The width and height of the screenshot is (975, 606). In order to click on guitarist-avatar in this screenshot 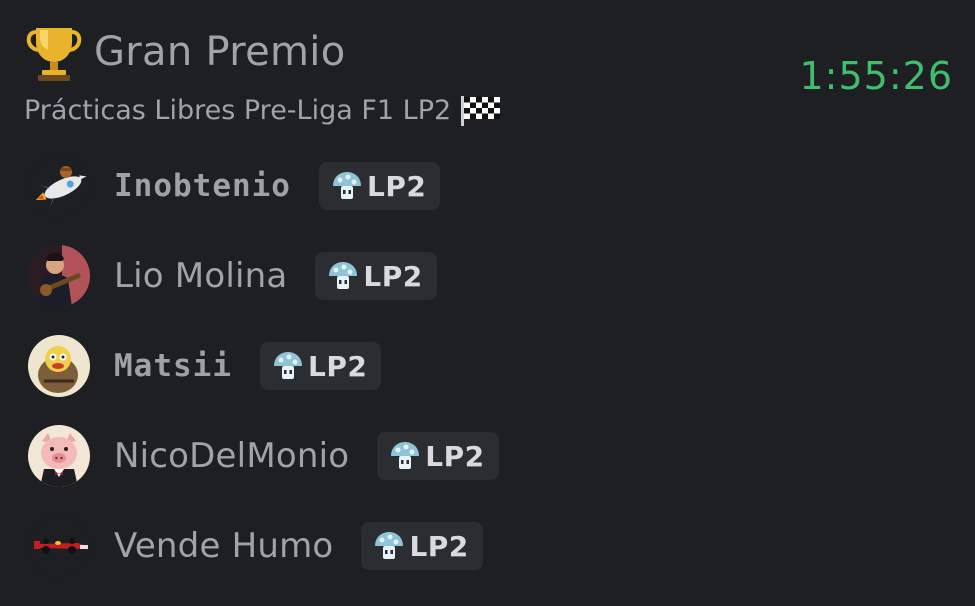, I will do `click(59, 276)`.